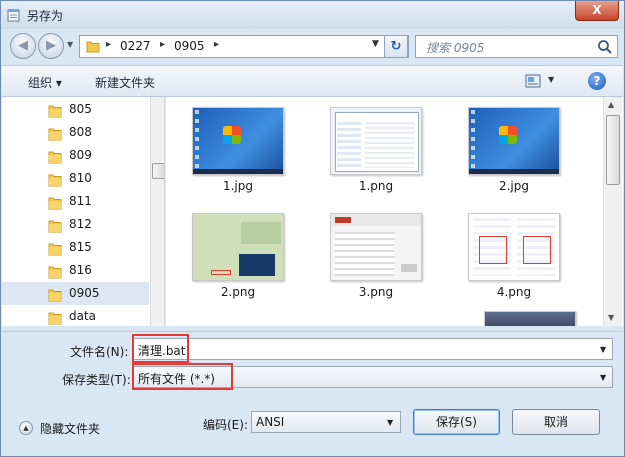 The image size is (625, 457). What do you see at coordinates (611, 317) in the screenshot?
I see `scroll-down-icon: ▼` at bounding box center [611, 317].